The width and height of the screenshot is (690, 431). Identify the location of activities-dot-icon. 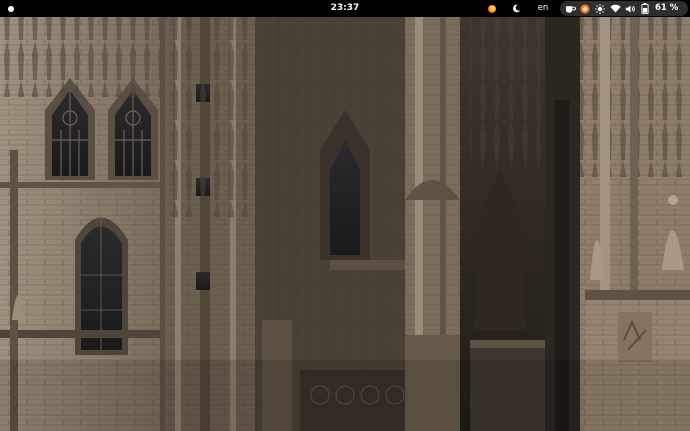
(11, 8).